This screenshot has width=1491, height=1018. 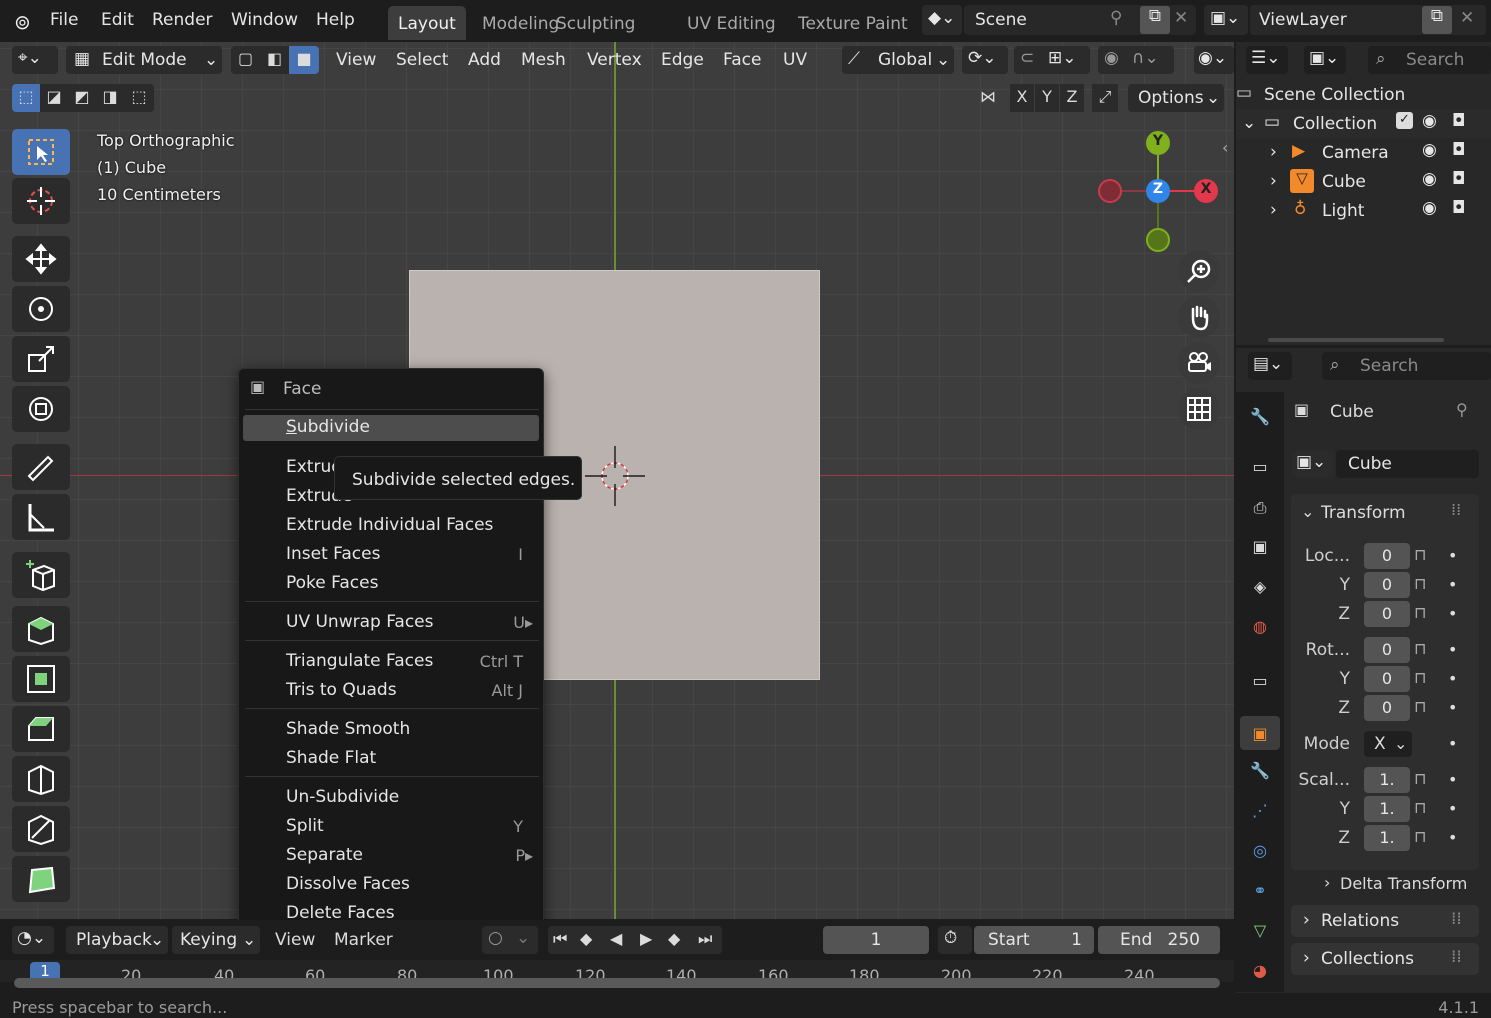 I want to click on snap-target-icon: ⊞⌄, so click(x=1062, y=58).